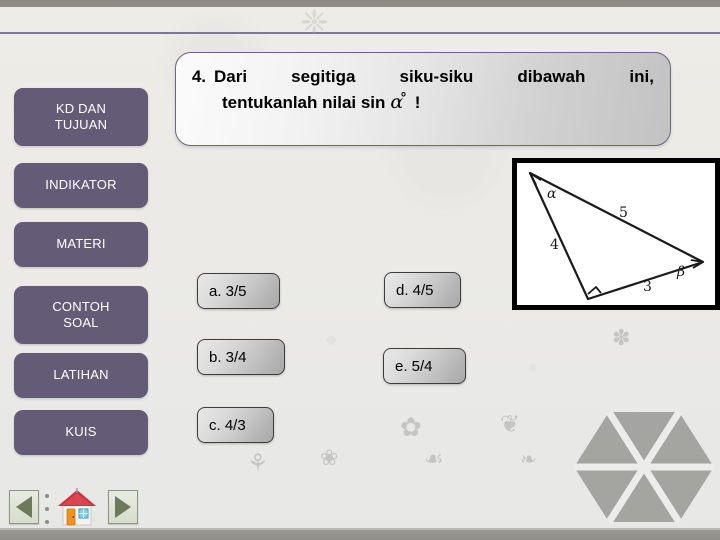 The width and height of the screenshot is (720, 540). I want to click on sidebar-item-contoh-soal: CONTOH SOAL, so click(81, 315).